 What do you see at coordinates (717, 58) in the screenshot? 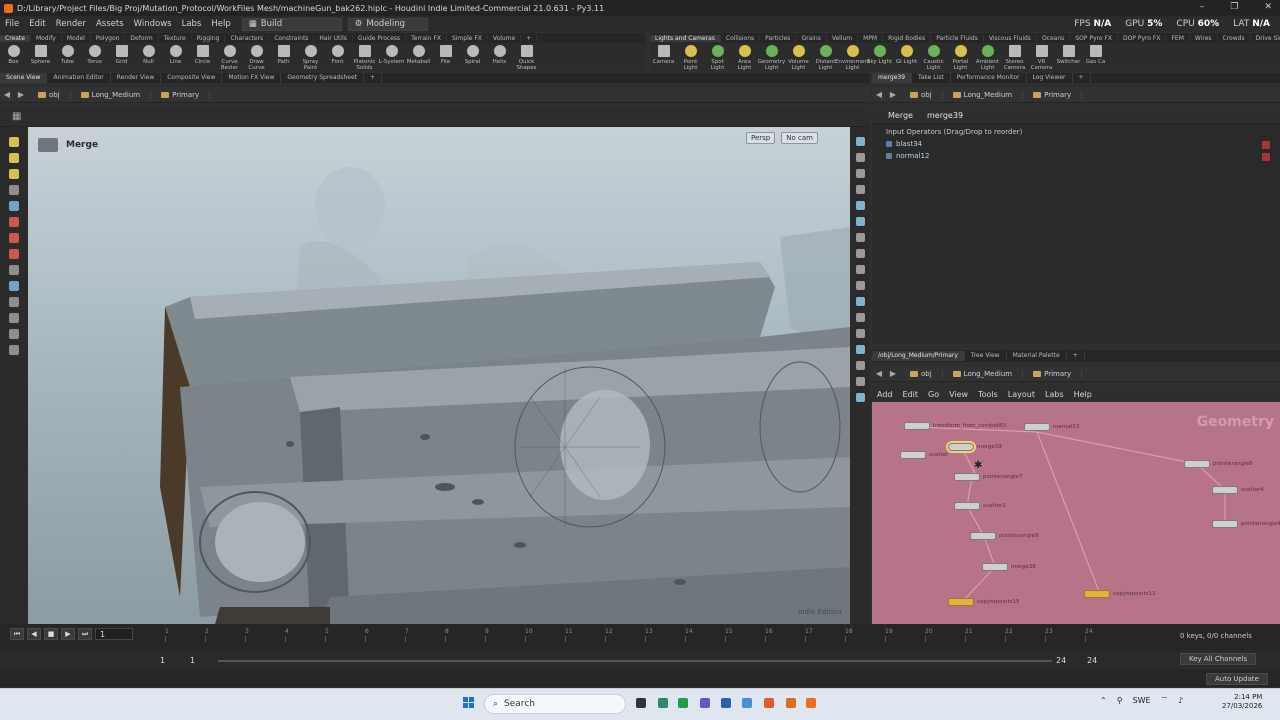
I see `shelf-tool-button: Spot Light` at bounding box center [717, 58].